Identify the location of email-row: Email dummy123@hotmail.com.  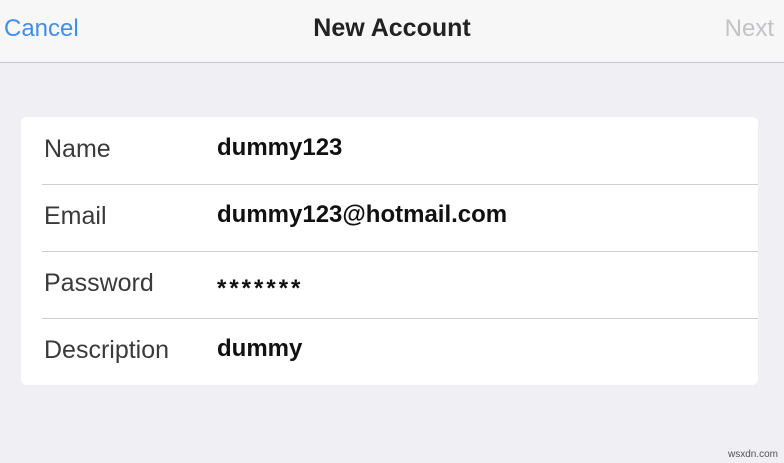
(389, 217).